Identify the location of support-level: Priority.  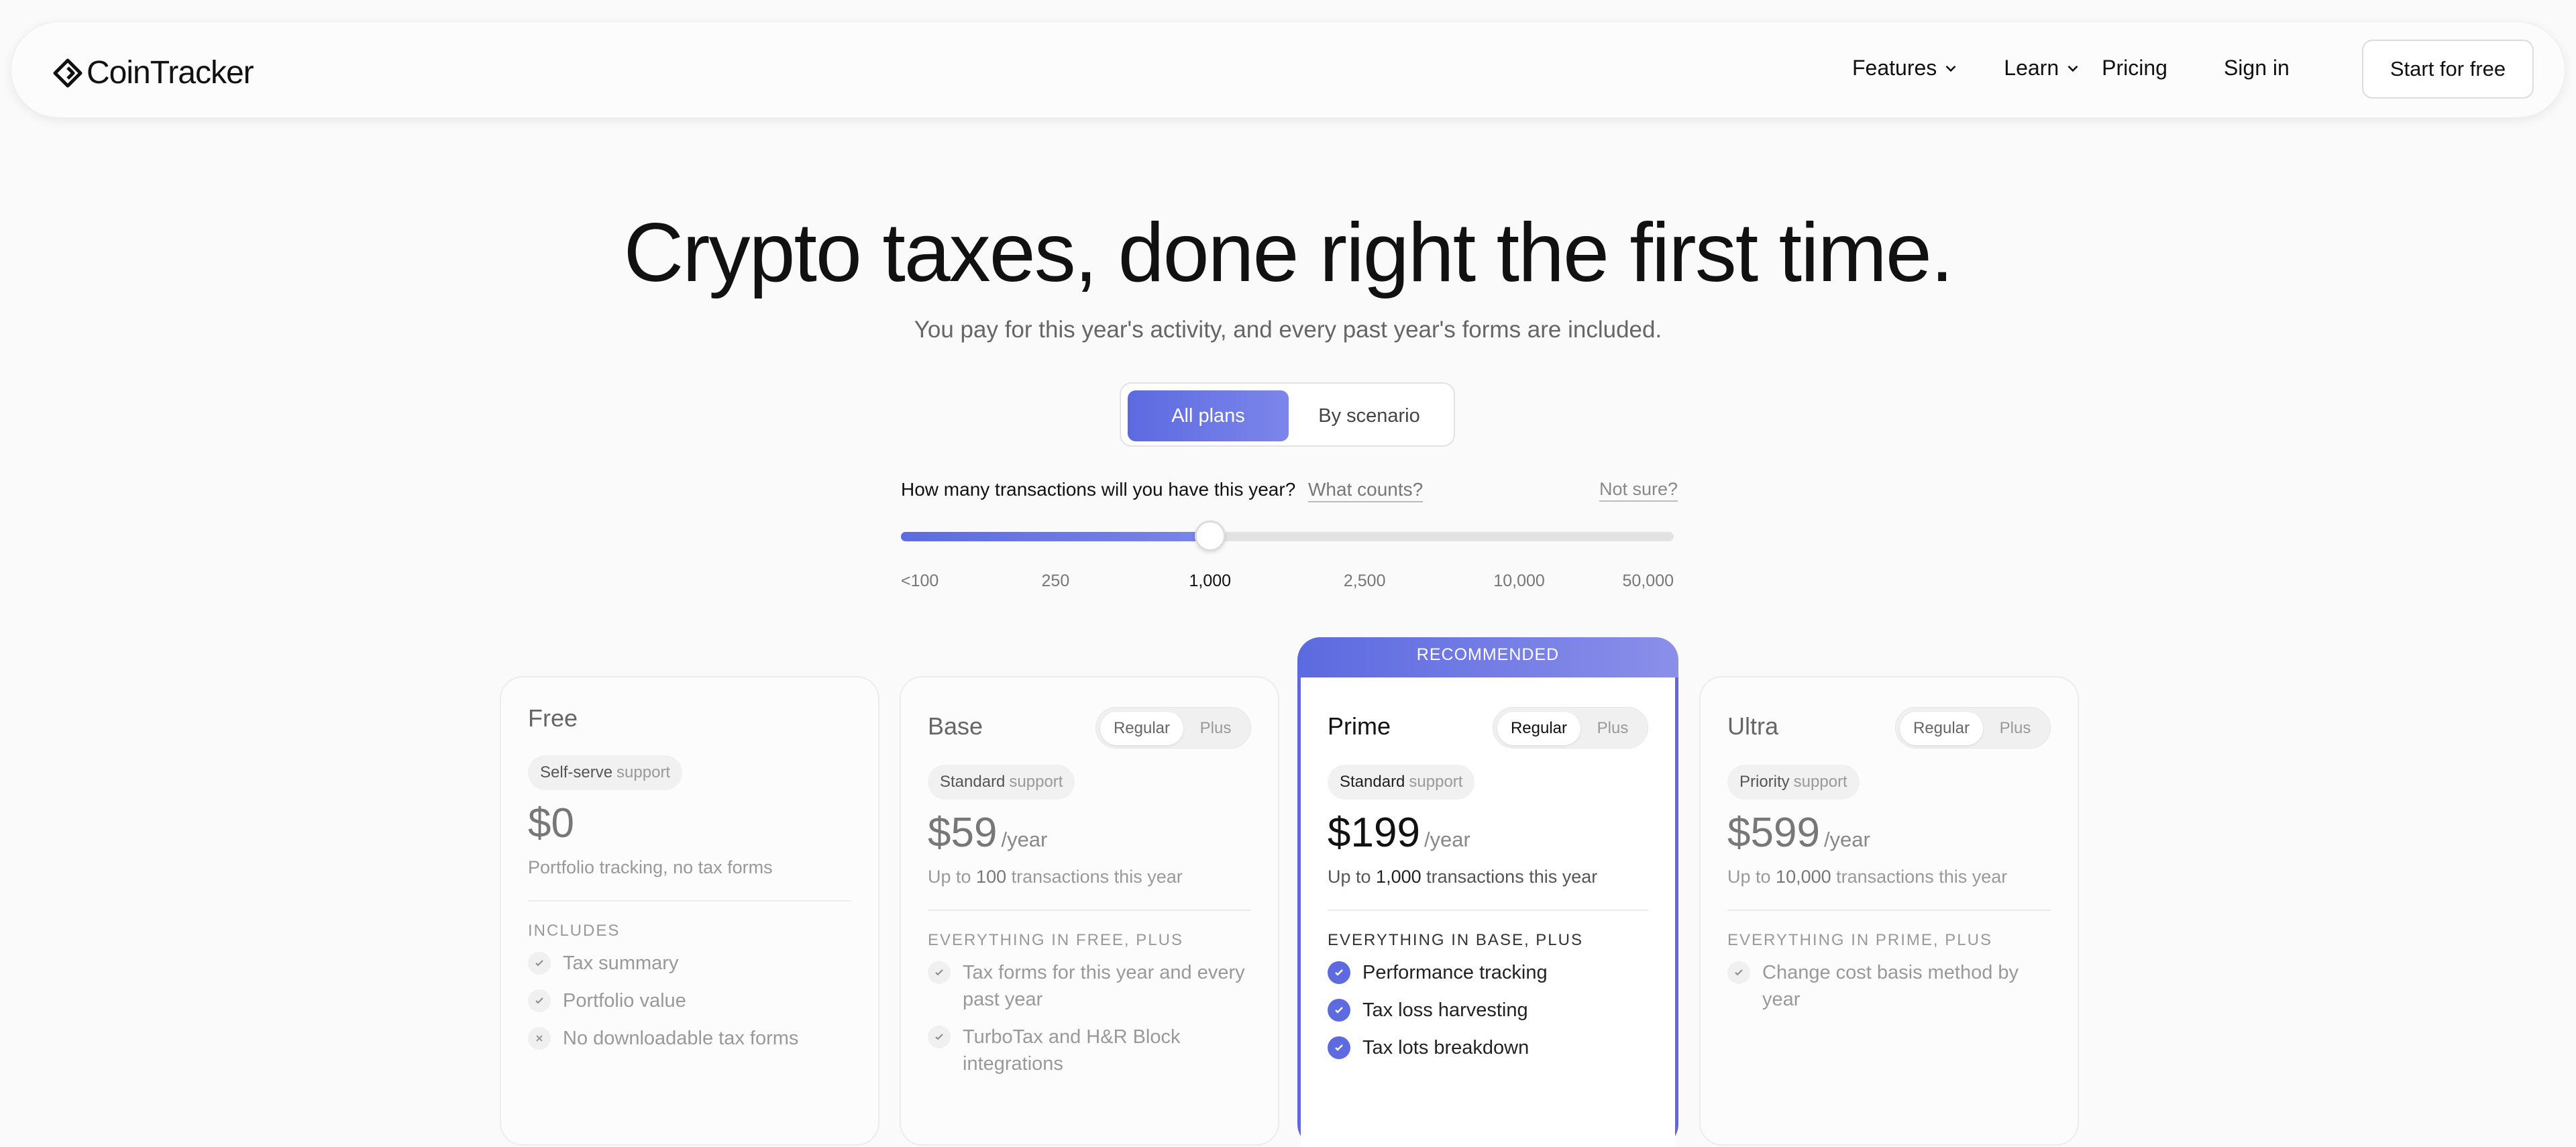
(1764, 782).